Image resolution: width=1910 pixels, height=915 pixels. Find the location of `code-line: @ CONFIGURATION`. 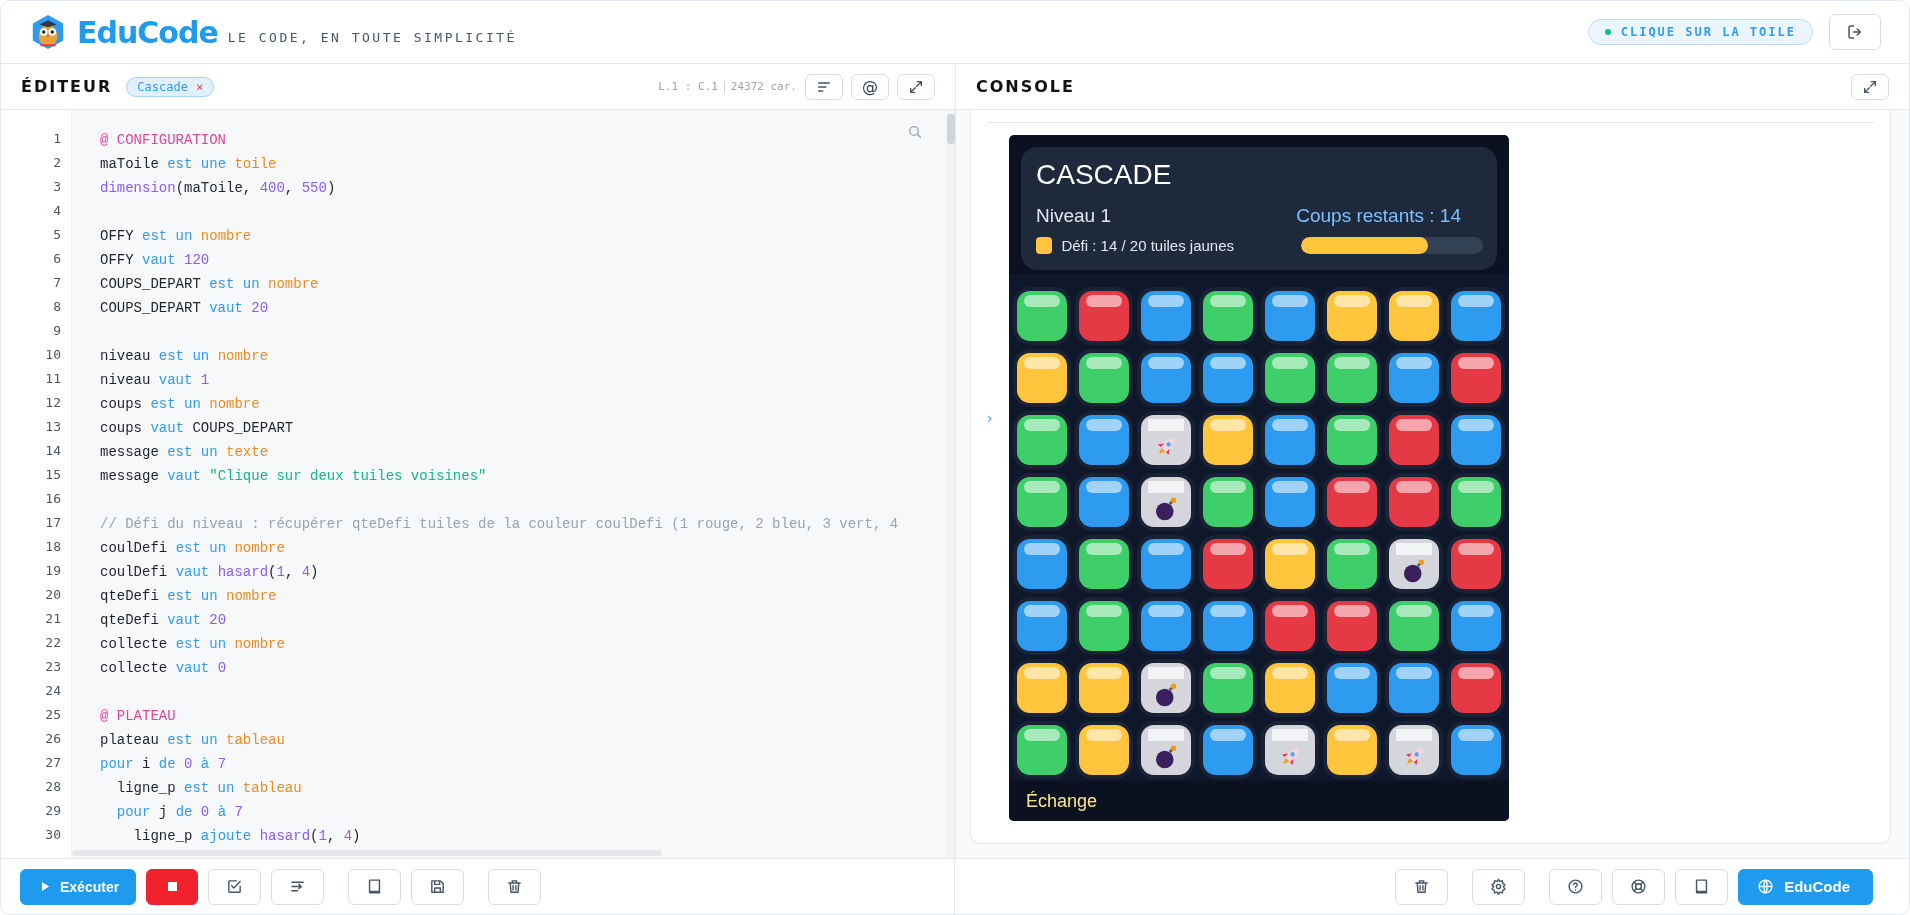

code-line: @ CONFIGURATION is located at coordinates (163, 140).